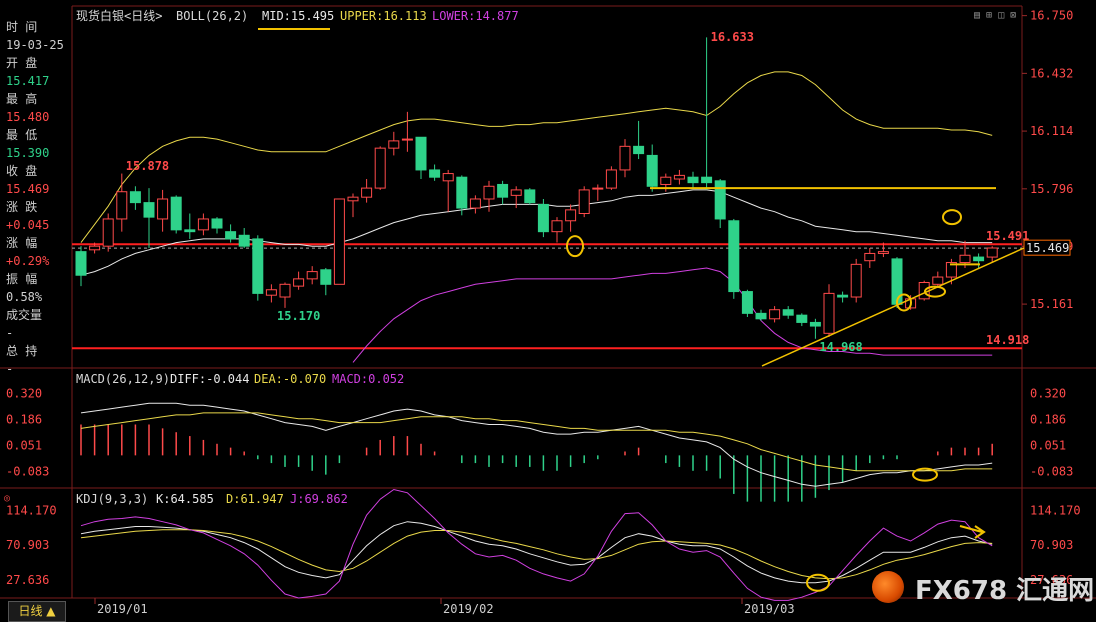  What do you see at coordinates (27, 545) in the screenshot?
I see `kdj-tick-label-left: 70.903` at bounding box center [27, 545].